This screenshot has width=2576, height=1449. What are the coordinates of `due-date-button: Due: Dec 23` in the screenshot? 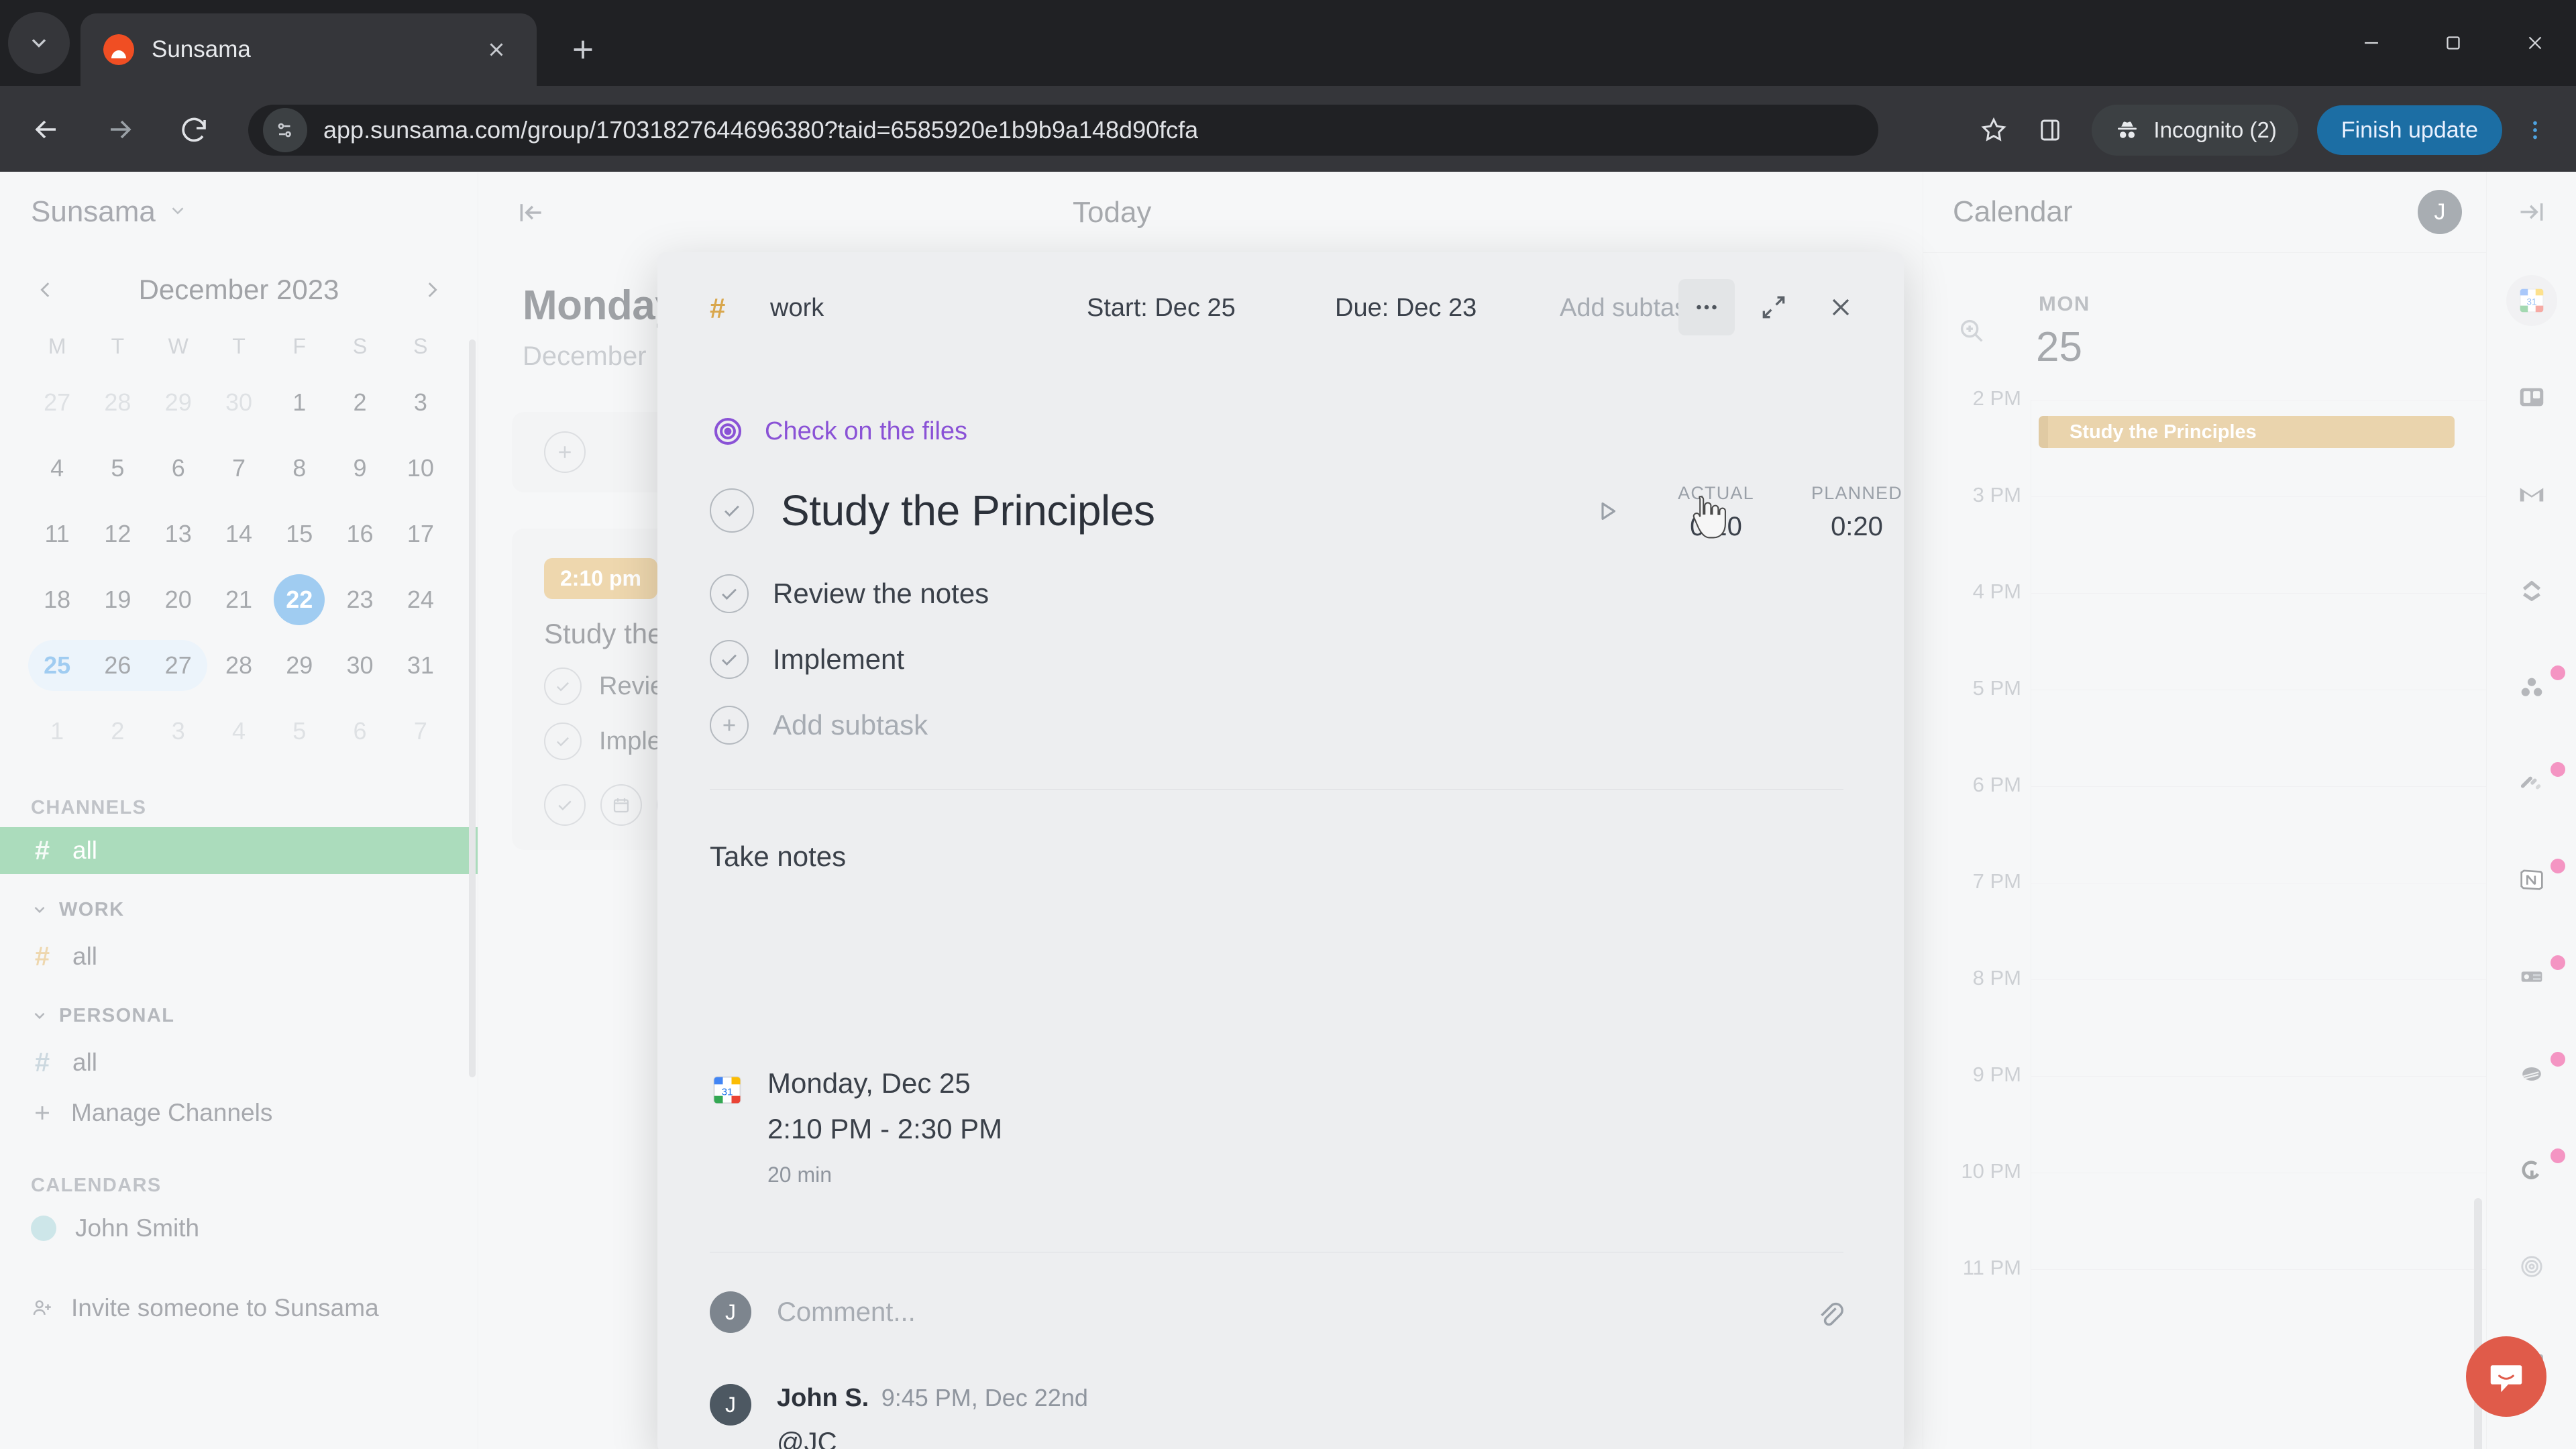 It's located at (1406, 308).